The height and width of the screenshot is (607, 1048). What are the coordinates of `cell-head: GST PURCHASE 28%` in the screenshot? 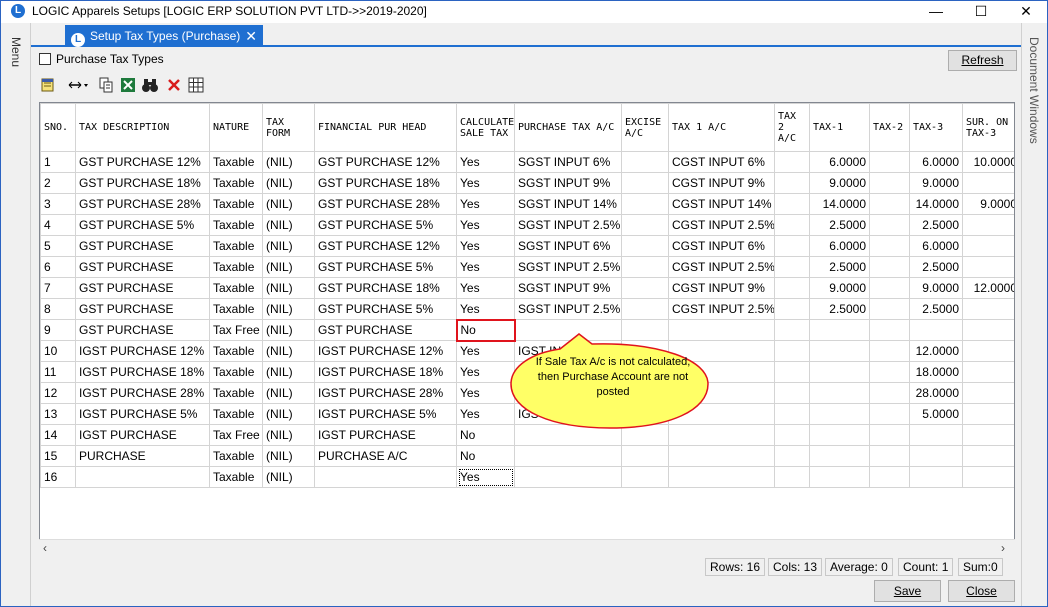 It's located at (385, 204).